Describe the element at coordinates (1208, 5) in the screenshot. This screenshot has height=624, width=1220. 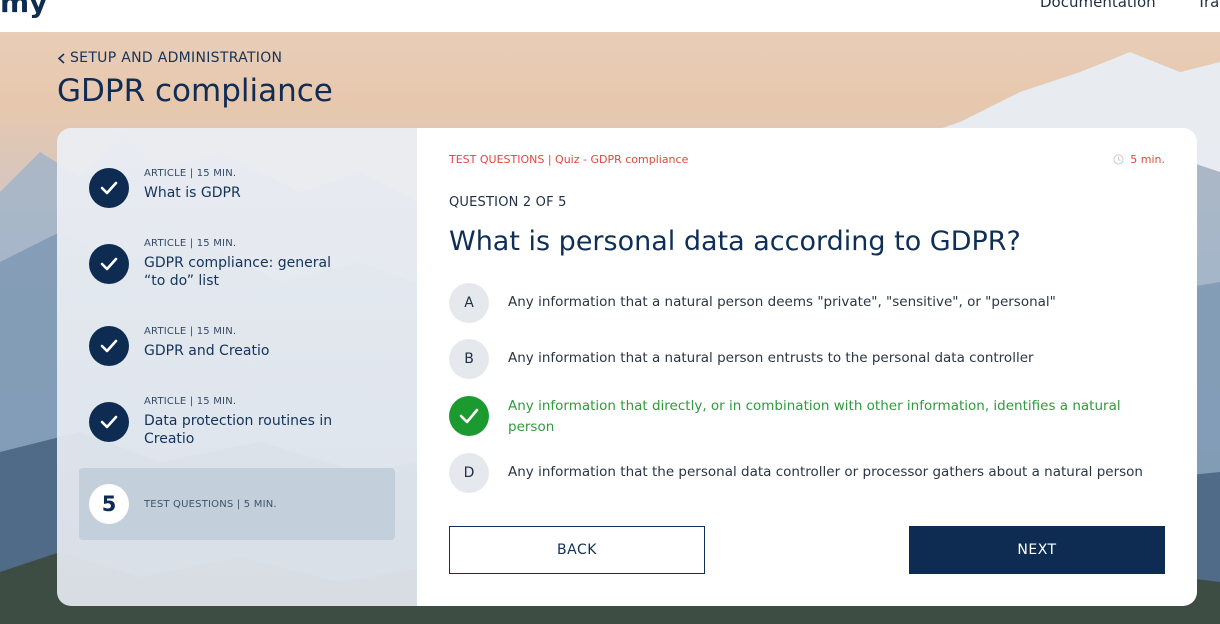
I see `nav-link-training: Tra` at that location.